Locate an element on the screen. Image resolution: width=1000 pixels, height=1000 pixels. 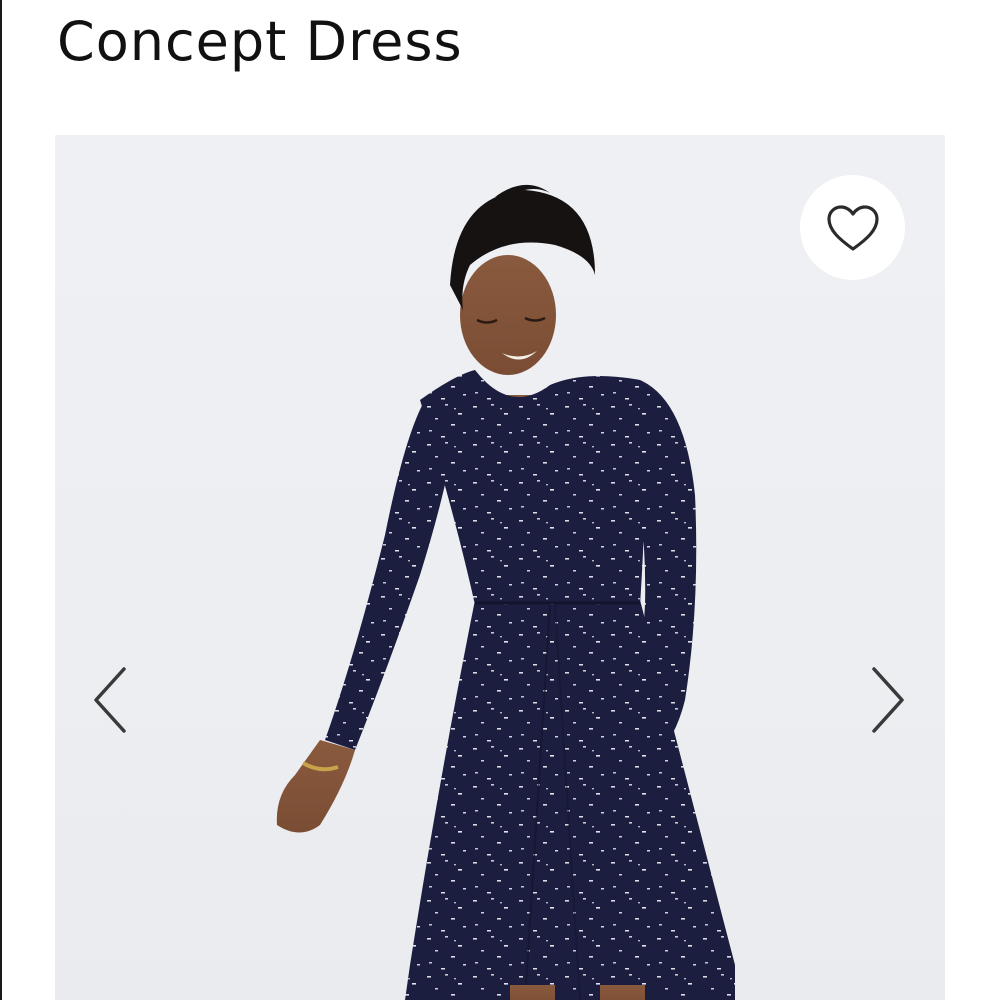
next-image-button is located at coordinates (888, 700).